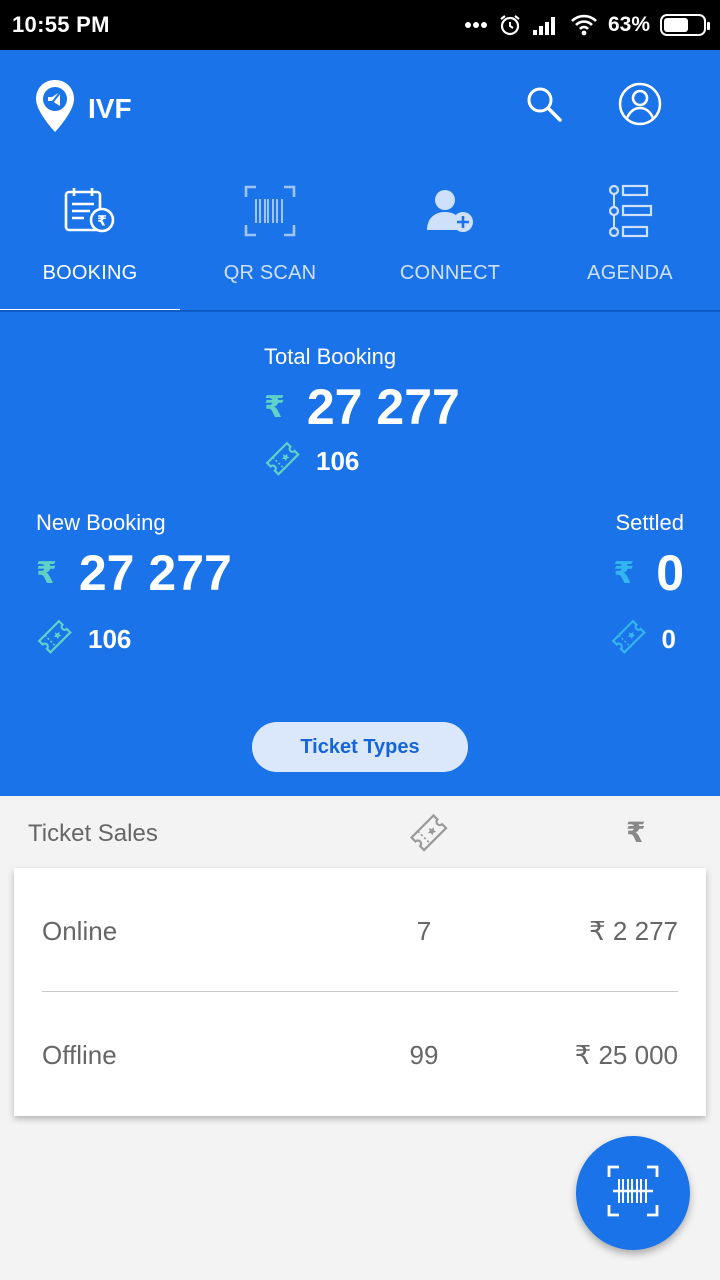 This screenshot has height=1280, width=720. Describe the element at coordinates (510, 25) in the screenshot. I see `alarm-icon` at that location.